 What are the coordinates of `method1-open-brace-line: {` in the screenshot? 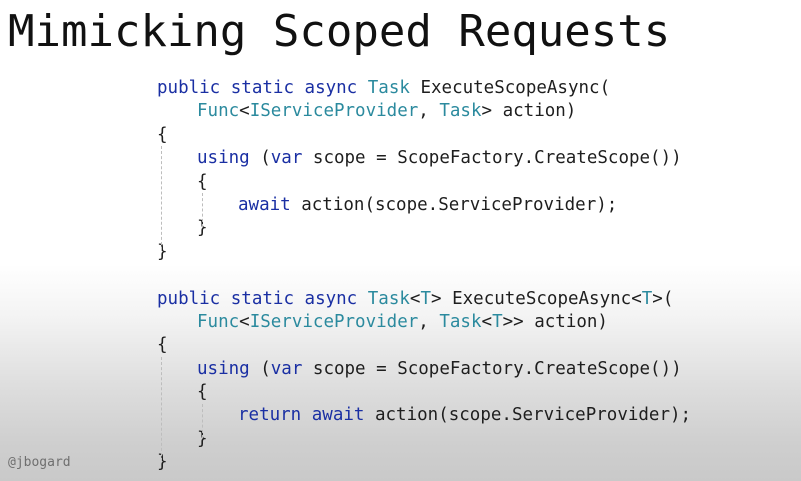 It's located at (424, 135).